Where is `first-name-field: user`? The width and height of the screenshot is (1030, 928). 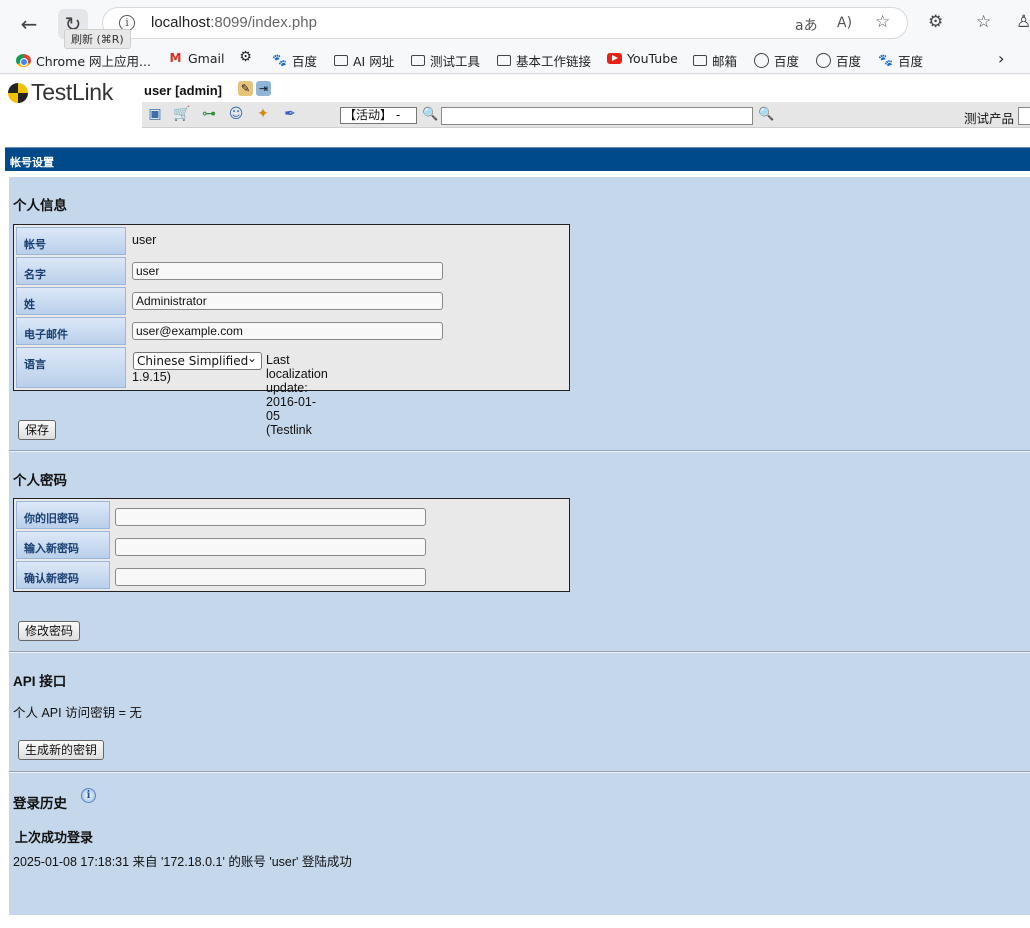 first-name-field: user is located at coordinates (287, 271).